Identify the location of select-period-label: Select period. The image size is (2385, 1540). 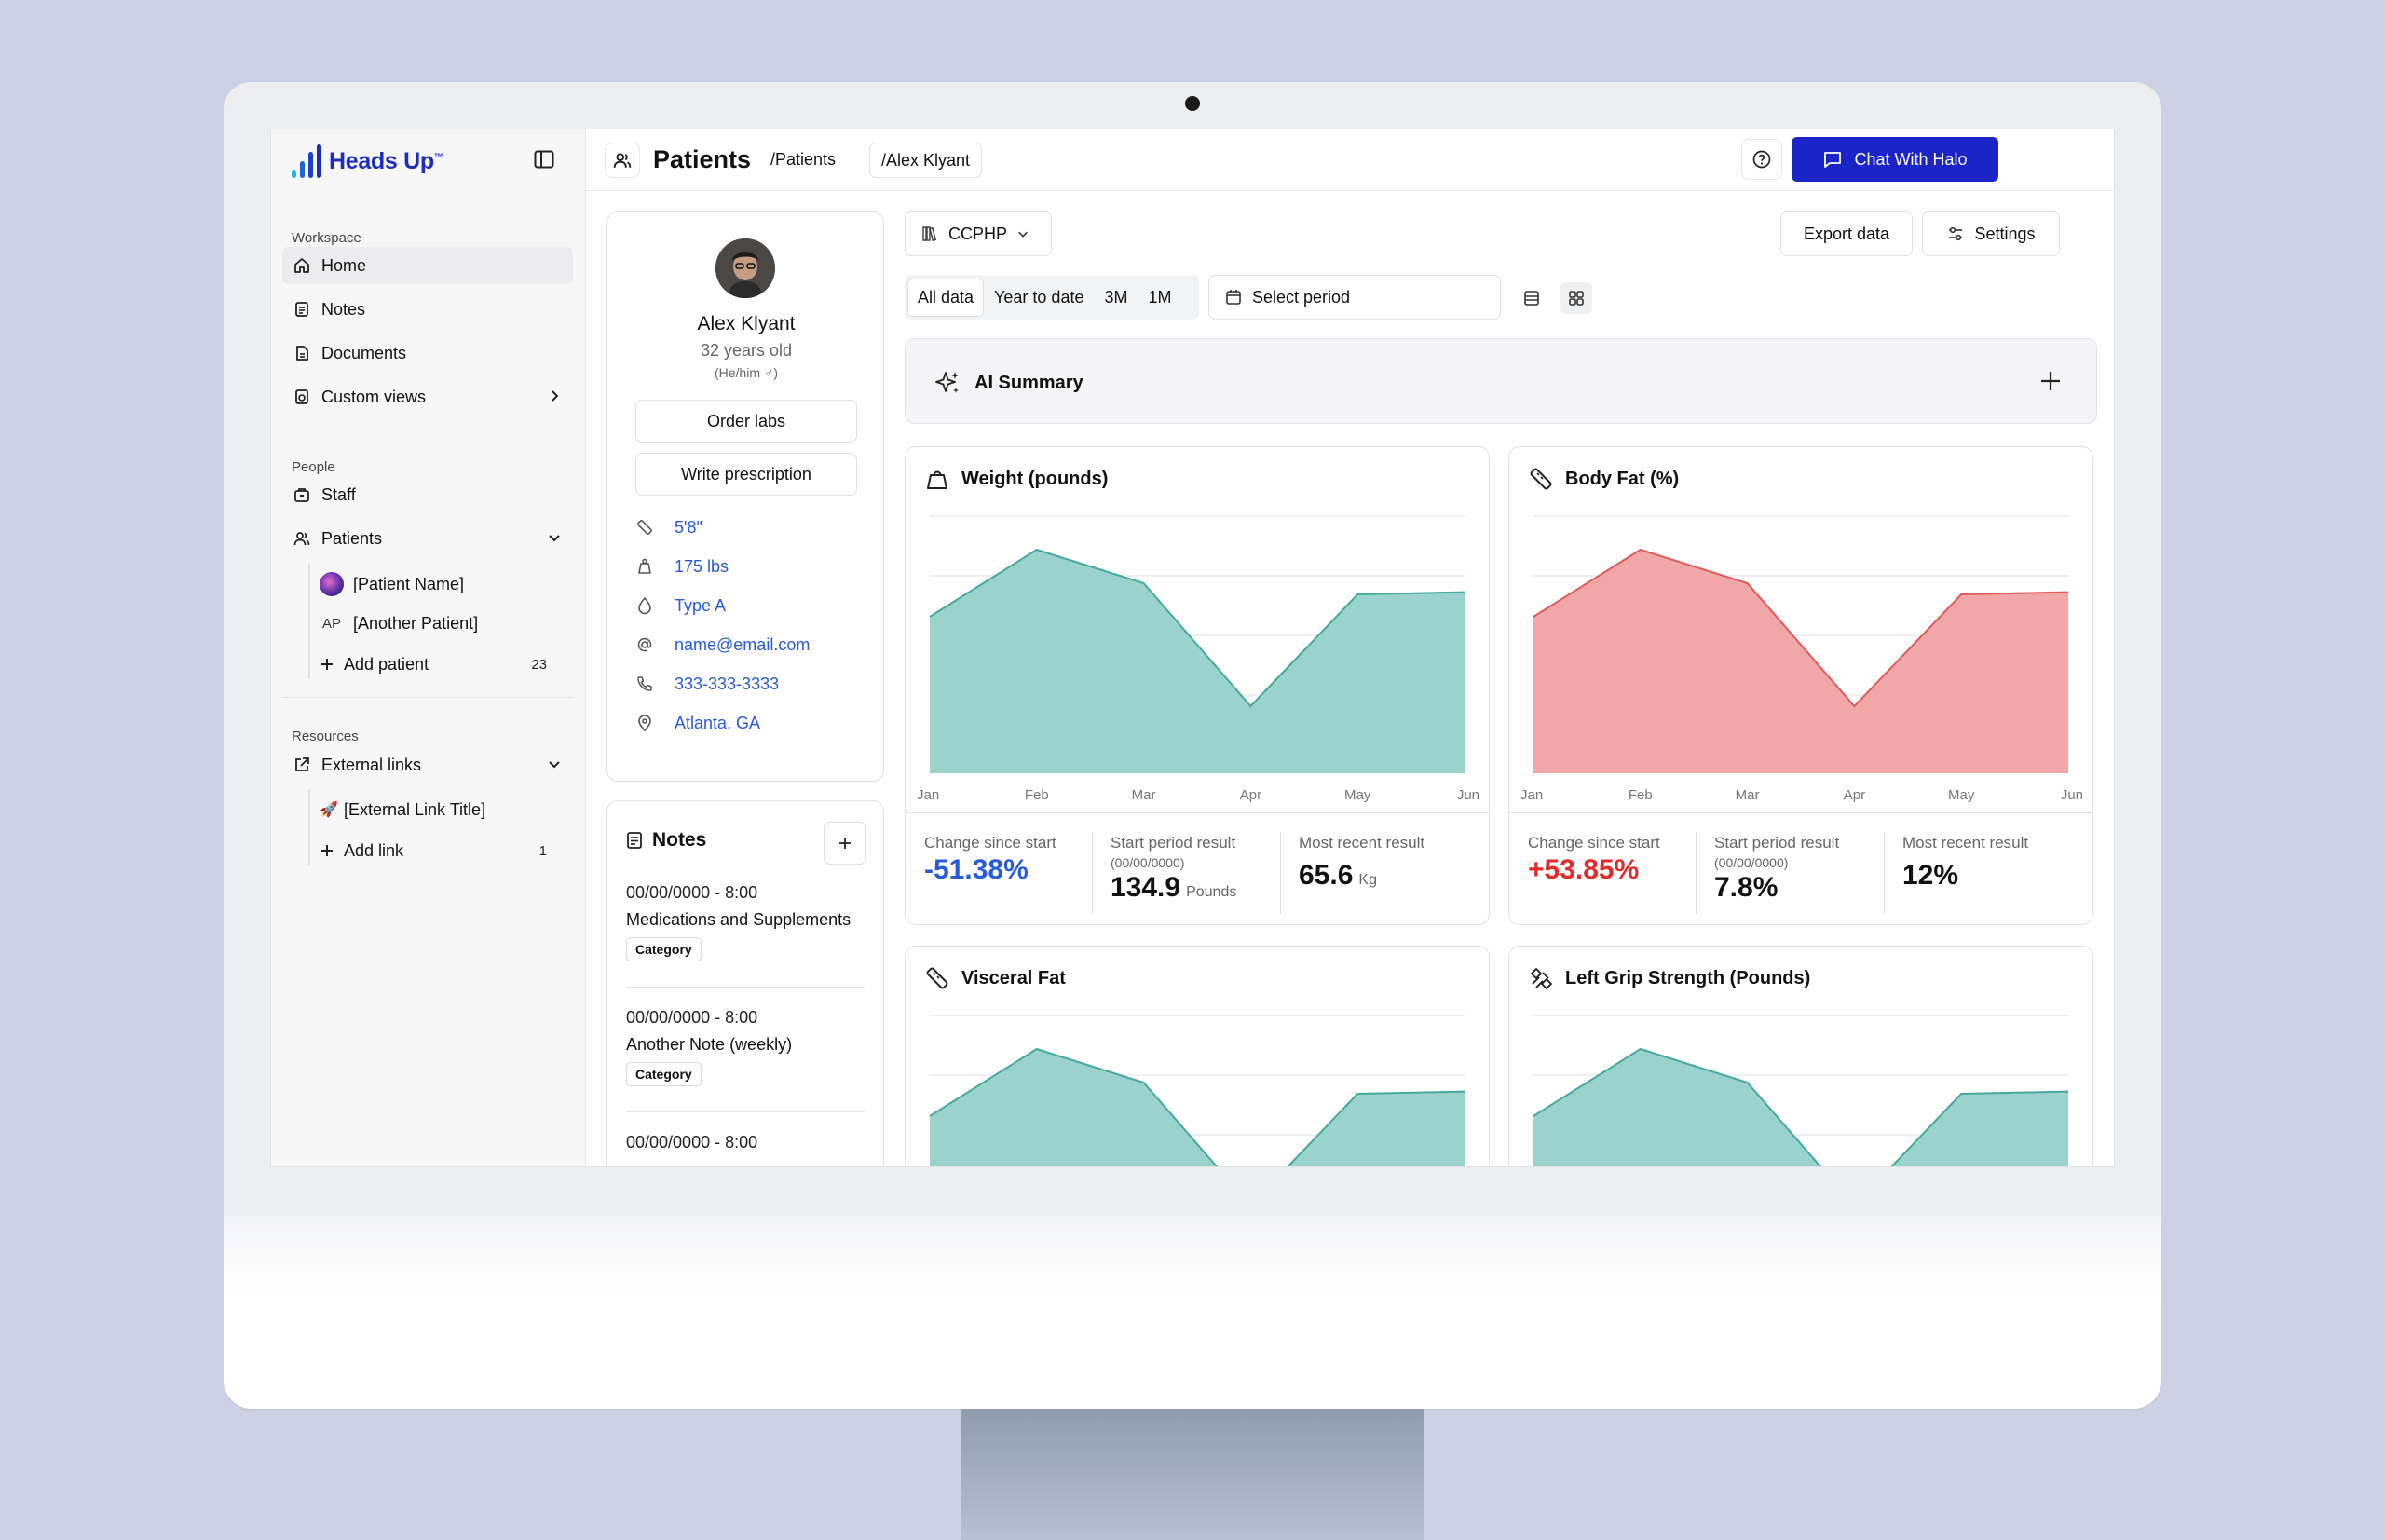
(1302, 297).